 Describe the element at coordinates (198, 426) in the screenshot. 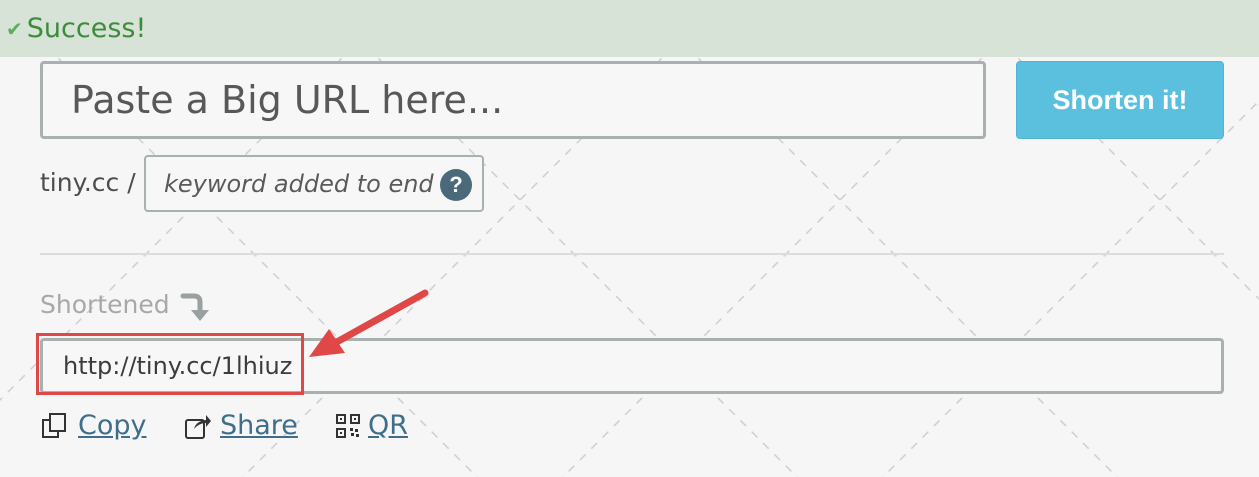

I see `share-icon` at that location.